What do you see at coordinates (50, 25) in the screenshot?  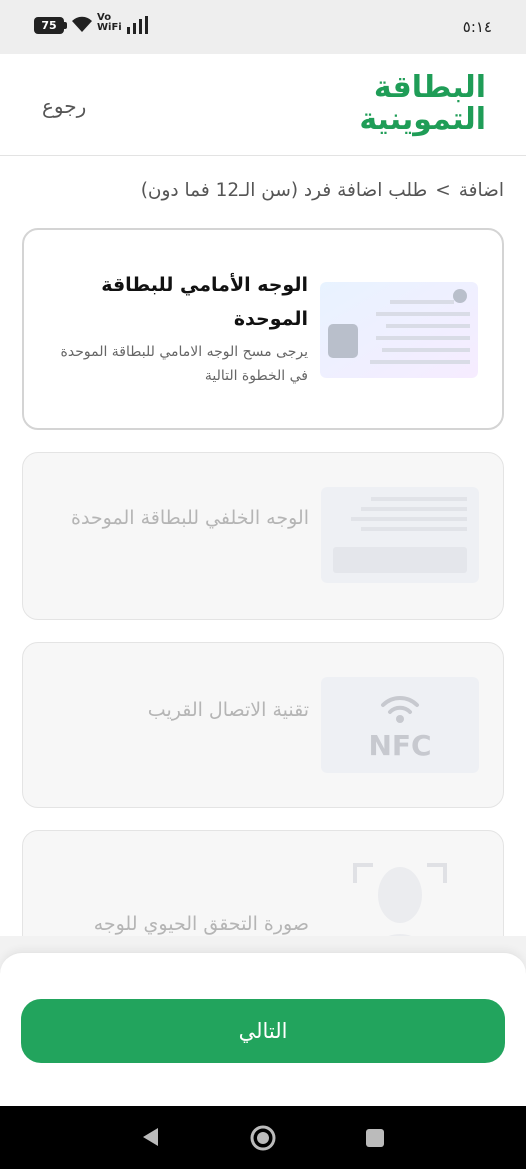 I see `battery-indicator: 75` at bounding box center [50, 25].